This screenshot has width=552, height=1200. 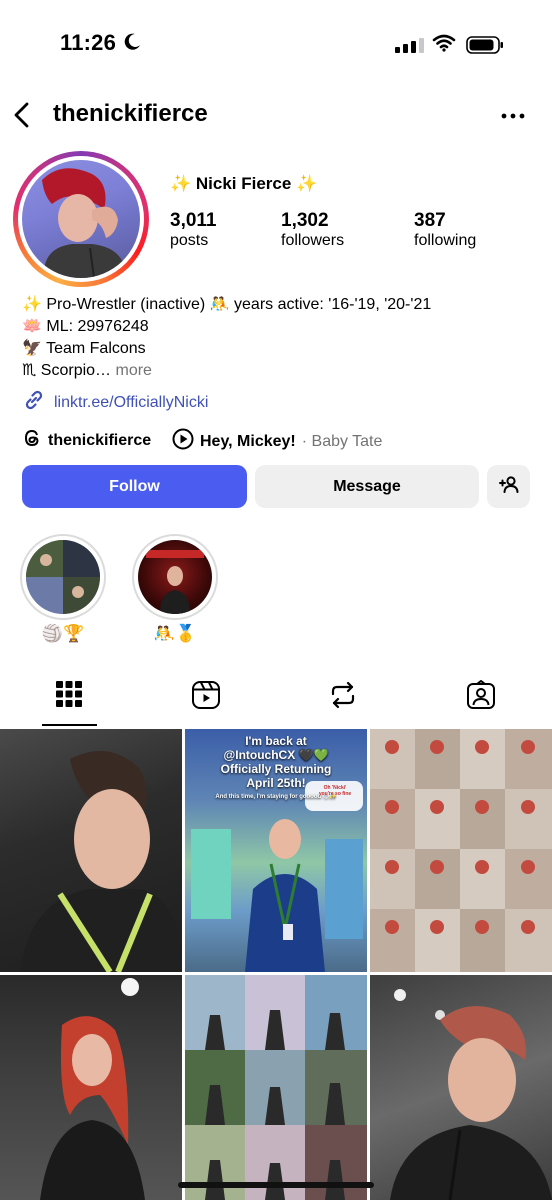 I want to click on more-options-icon, so click(x=513, y=118).